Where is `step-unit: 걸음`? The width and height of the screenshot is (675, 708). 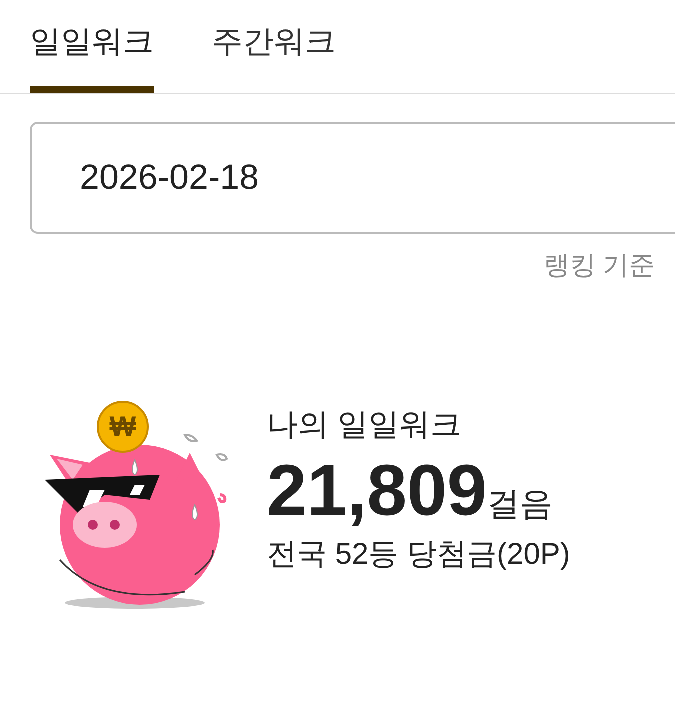 step-unit: 걸음 is located at coordinates (520, 504).